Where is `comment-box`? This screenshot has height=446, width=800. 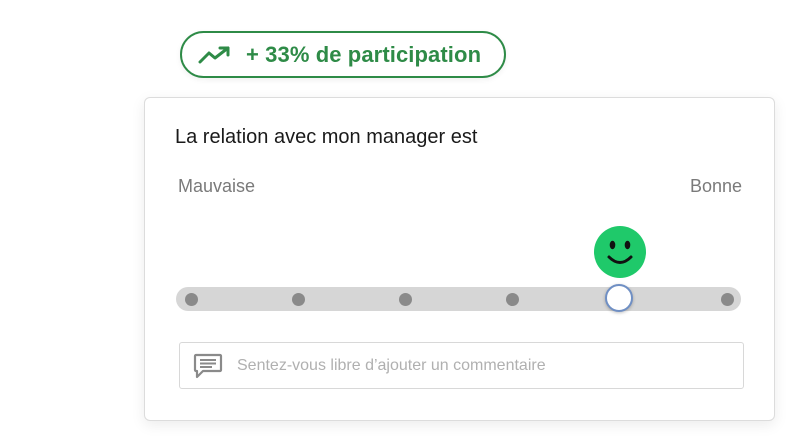
comment-box is located at coordinates (461, 365).